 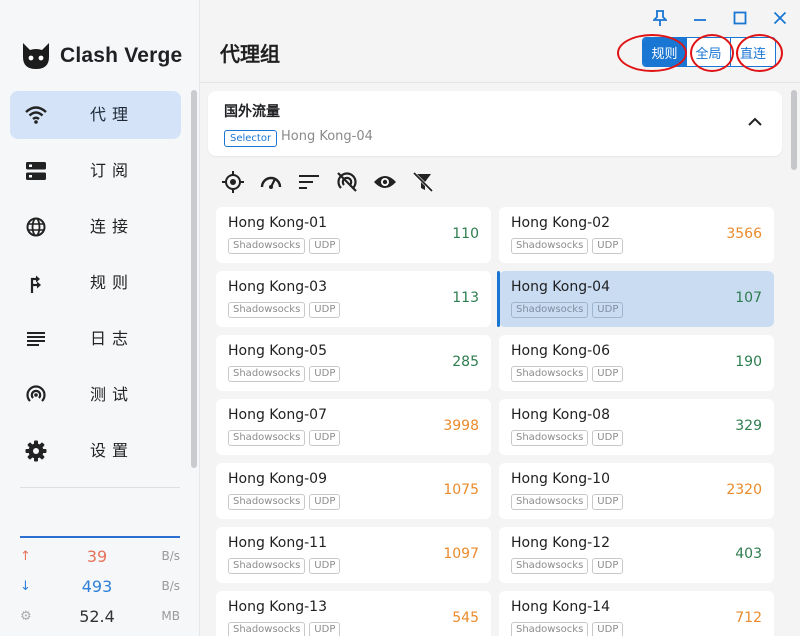 What do you see at coordinates (112, 226) in the screenshot?
I see `sidebar-item-label: 连接` at bounding box center [112, 226].